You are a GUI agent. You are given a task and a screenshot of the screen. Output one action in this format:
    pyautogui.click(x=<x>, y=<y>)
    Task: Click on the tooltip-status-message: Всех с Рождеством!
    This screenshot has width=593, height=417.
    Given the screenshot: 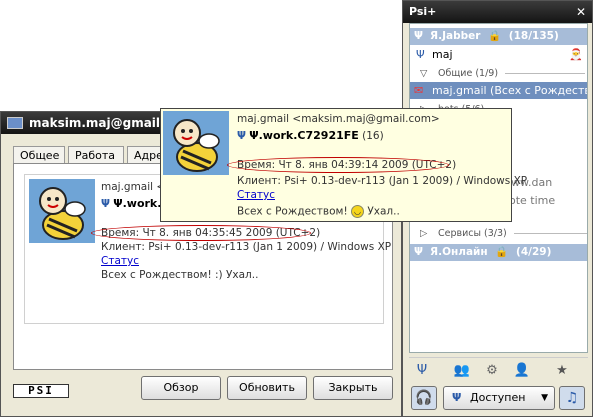 What is the action you would take?
    pyautogui.click(x=292, y=211)
    